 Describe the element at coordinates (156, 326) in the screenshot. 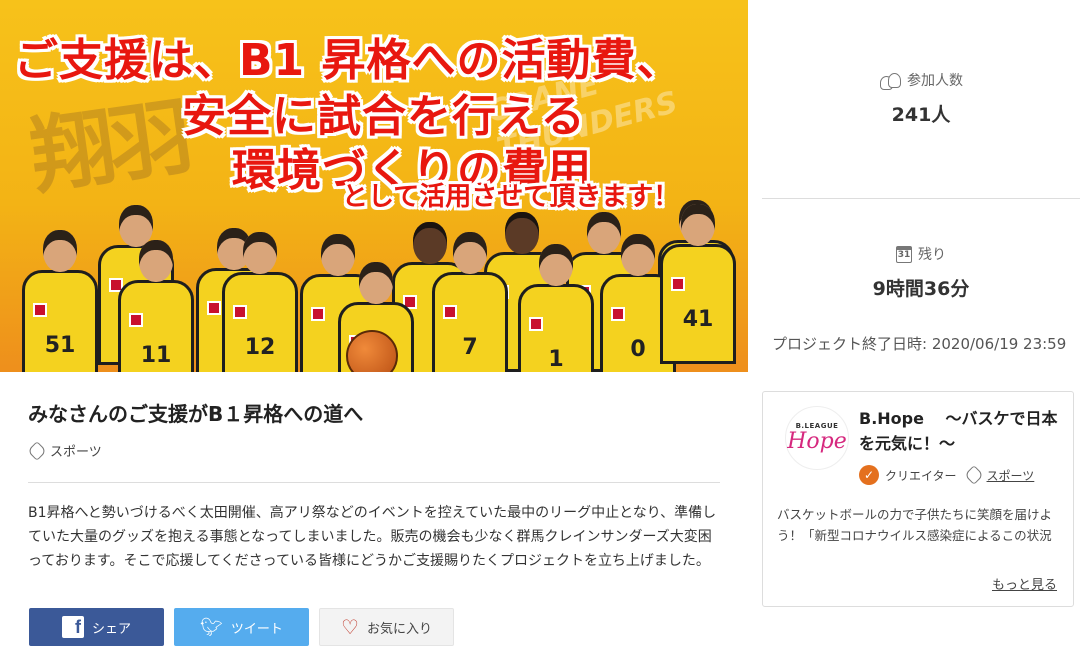

I see `player-jersey: 11` at that location.